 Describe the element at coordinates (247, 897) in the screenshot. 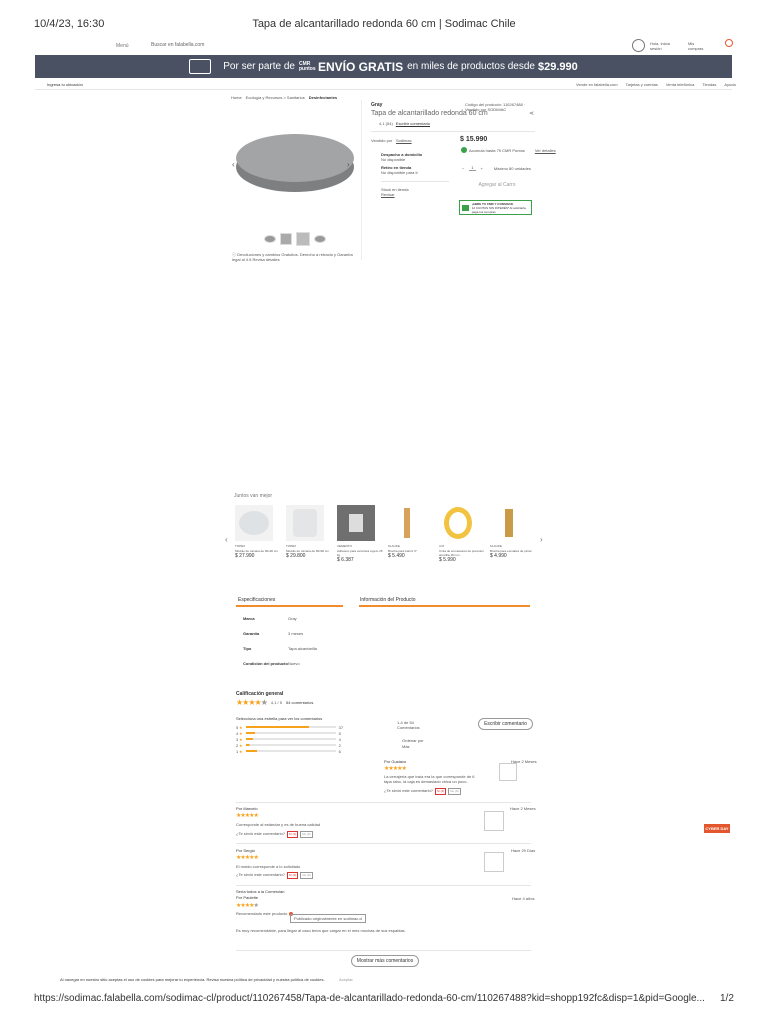

I see `review-author: Por Paulette` at that location.